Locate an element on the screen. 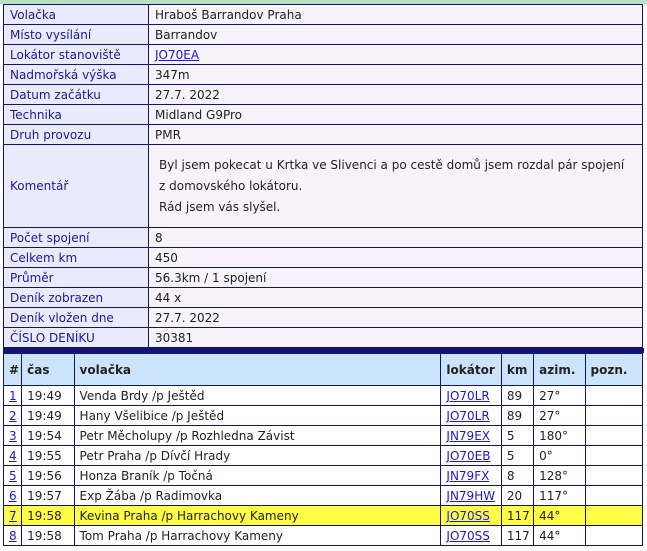 The height and width of the screenshot is (551, 647). info-label: Deník vložen dne is located at coordinates (76, 317).